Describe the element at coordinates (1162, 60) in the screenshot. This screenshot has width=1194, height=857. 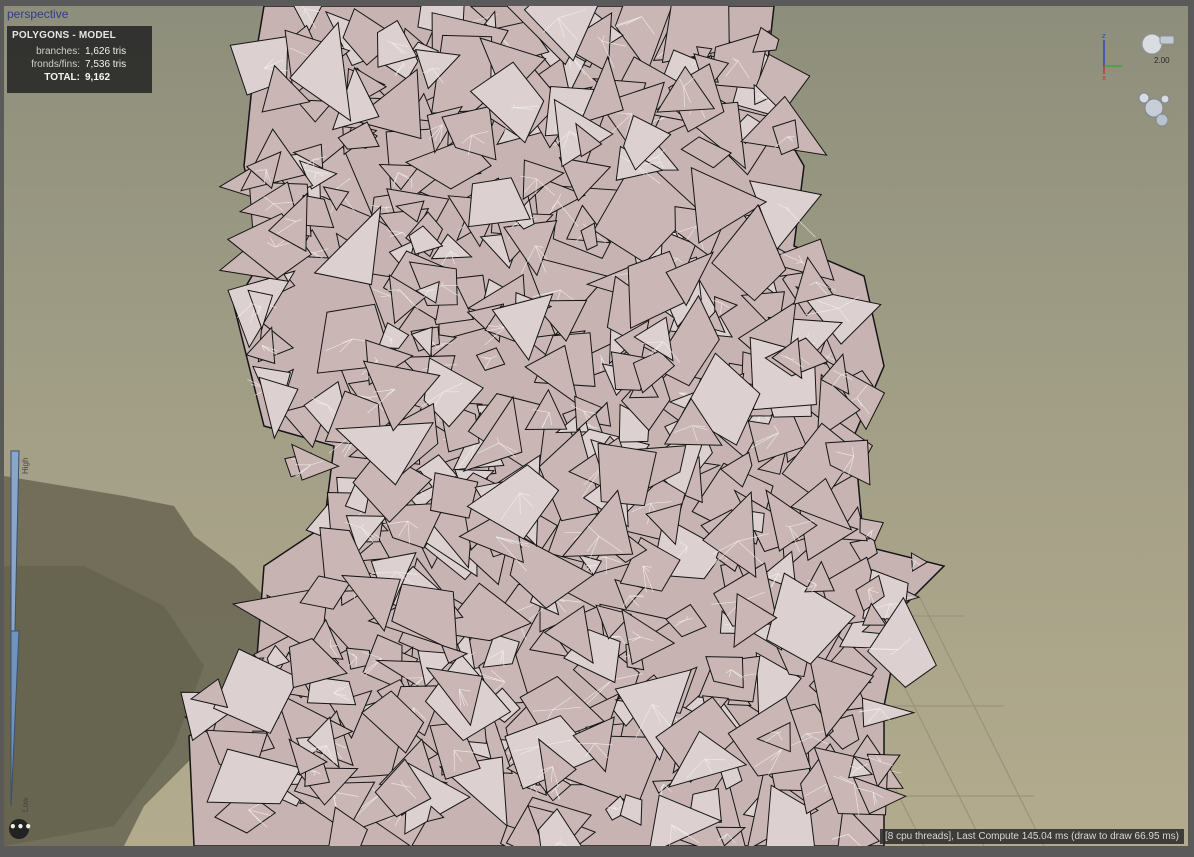
I see `zoom-level-label: 2.00` at that location.